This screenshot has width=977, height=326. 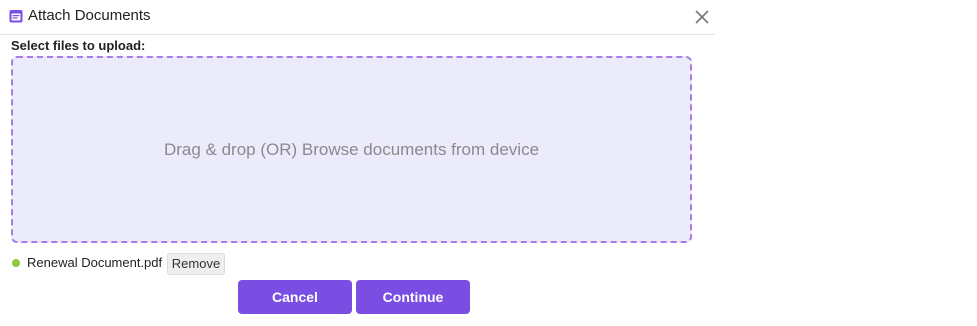 What do you see at coordinates (89, 15) in the screenshot?
I see `dialog-title: Attach Documents` at bounding box center [89, 15].